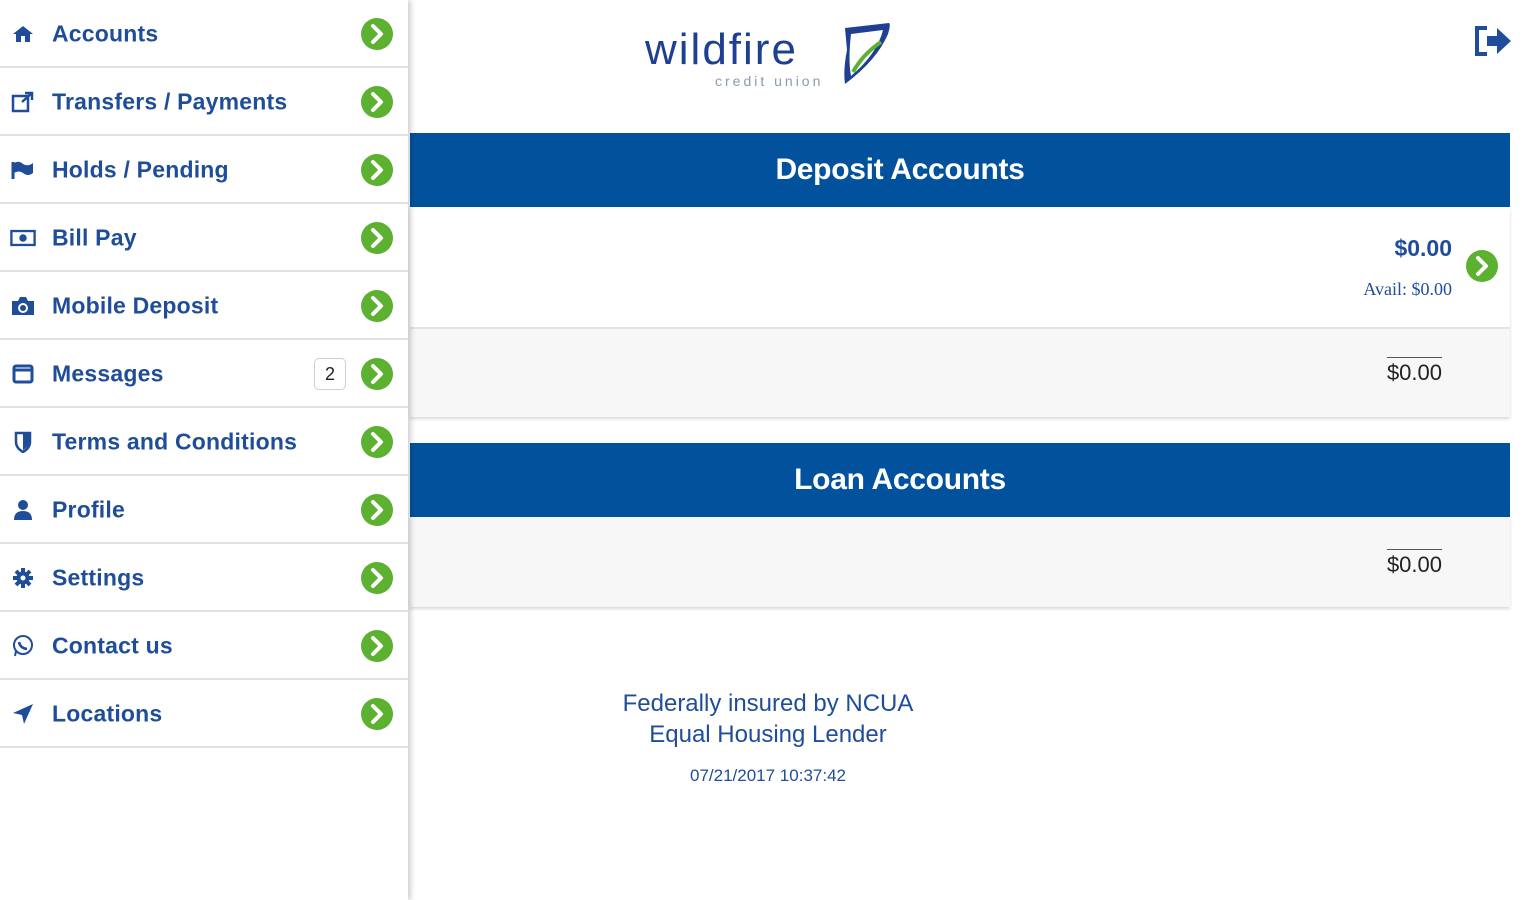 This screenshot has height=900, width=1536. I want to click on external-link-icon, so click(23, 102).